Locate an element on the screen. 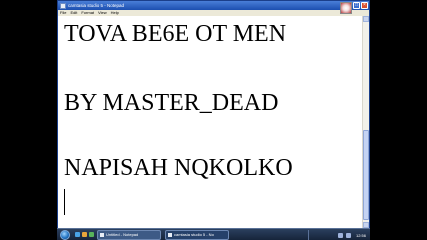  scroll-up-arrow-icon is located at coordinates (366, 19).